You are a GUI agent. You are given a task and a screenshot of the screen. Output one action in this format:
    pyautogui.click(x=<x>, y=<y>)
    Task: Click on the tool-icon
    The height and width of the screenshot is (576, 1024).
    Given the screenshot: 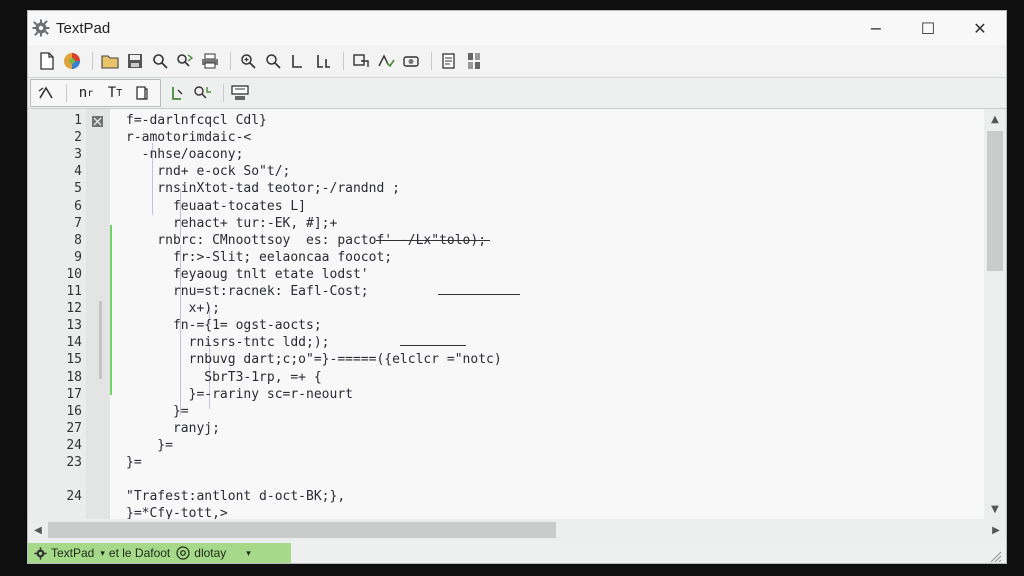 What is the action you would take?
    pyautogui.click(x=411, y=61)
    